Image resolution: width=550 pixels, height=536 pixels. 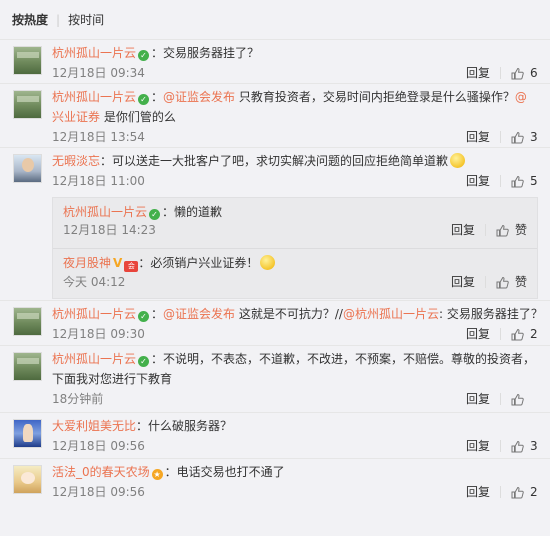 What do you see at coordinates (118, 263) in the screenshot?
I see `vip-v-icon: V` at bounding box center [118, 263].